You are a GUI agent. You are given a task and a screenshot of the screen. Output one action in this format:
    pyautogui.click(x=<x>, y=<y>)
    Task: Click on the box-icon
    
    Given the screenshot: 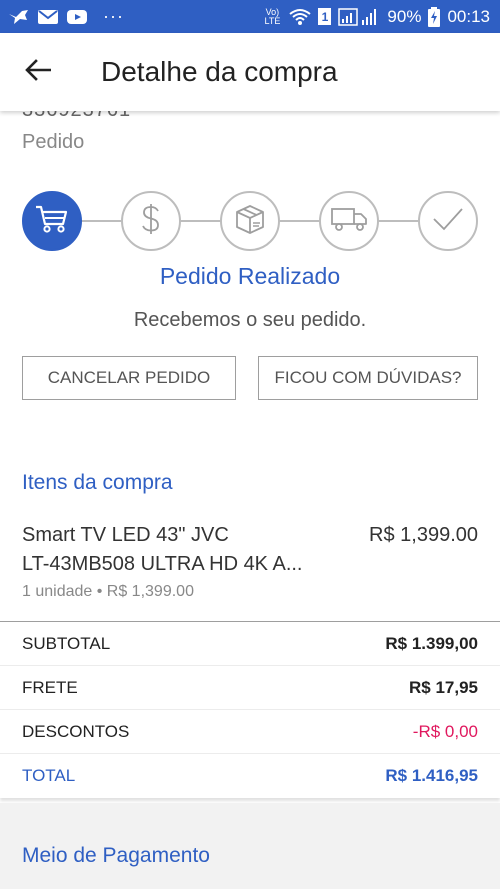 What is the action you would take?
    pyautogui.click(x=250, y=221)
    